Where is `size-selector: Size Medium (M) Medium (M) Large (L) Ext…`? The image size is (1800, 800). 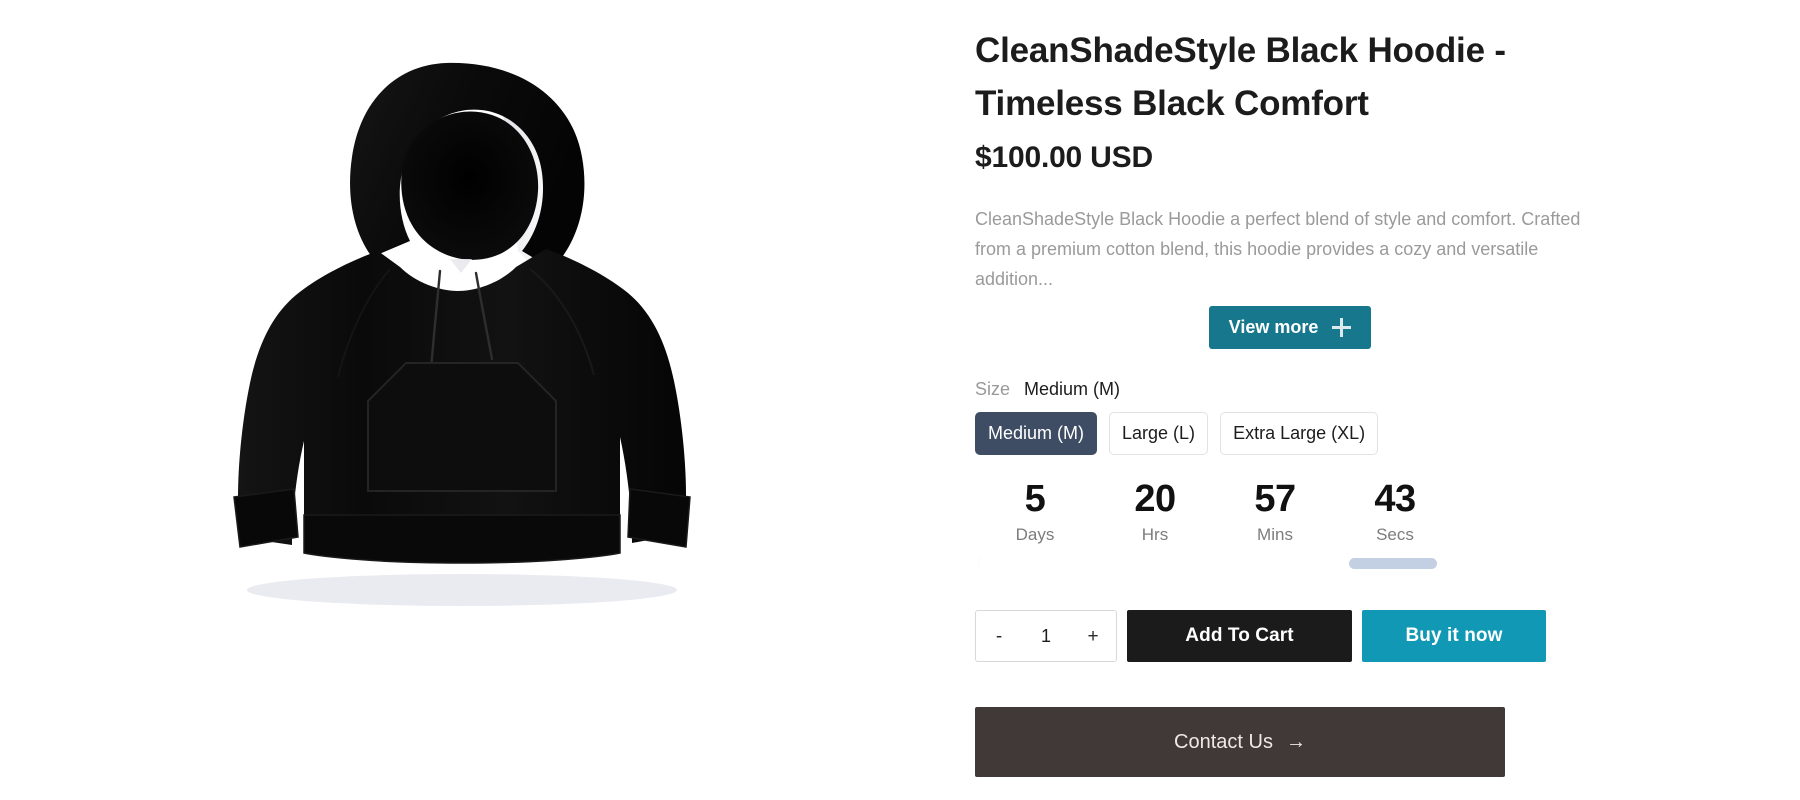
size-selector: Size Medium (M) Medium (M) Large (L) Ext… is located at coordinates (1325, 416).